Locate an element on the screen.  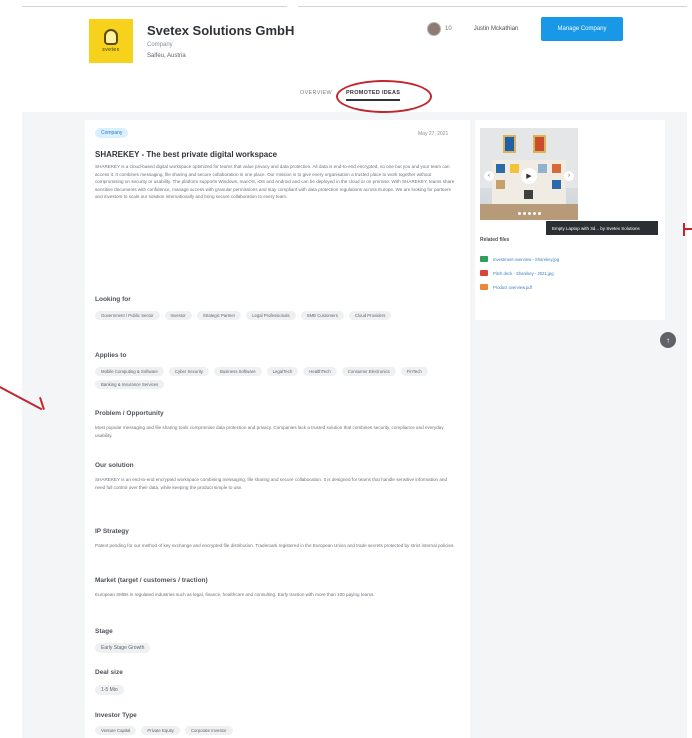
logo-text: svetex is located at coordinates (111, 50).